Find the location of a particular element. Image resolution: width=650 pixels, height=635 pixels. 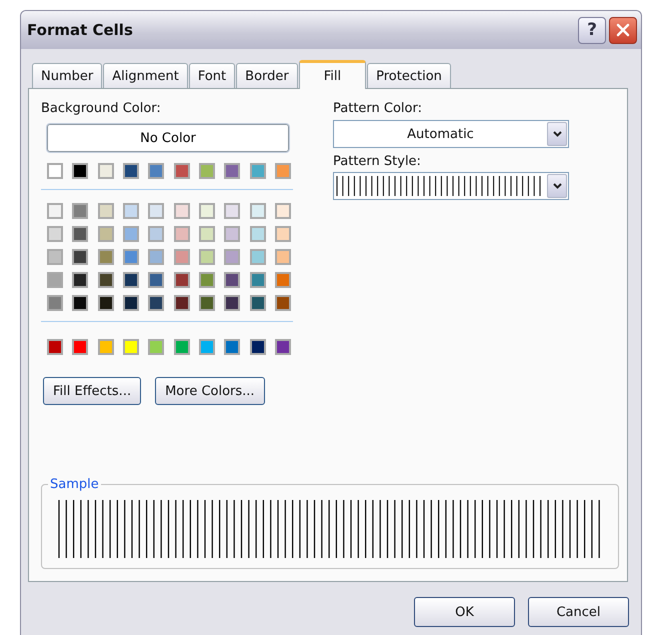

no-color-button: No Color is located at coordinates (168, 138).